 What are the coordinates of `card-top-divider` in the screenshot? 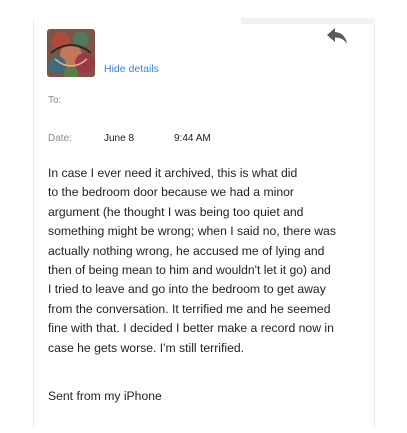 It's located at (307, 21).